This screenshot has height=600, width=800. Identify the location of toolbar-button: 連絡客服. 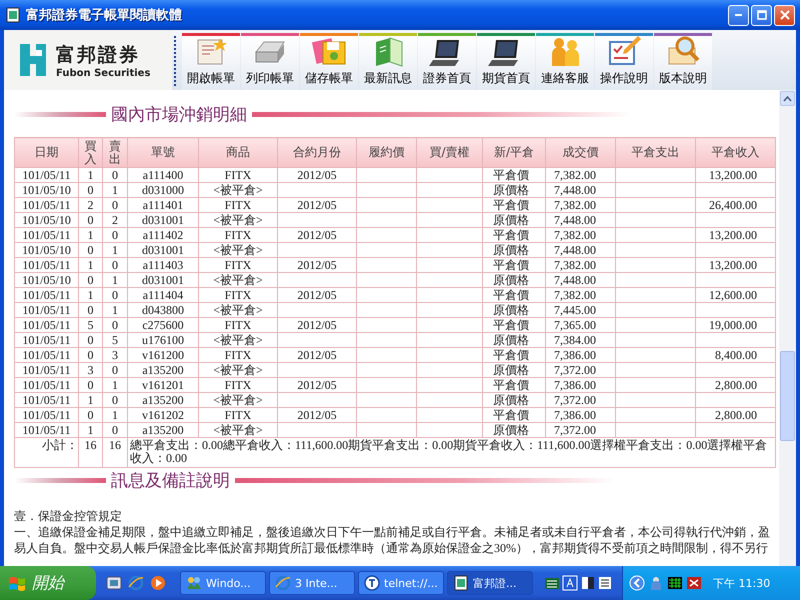
(565, 61).